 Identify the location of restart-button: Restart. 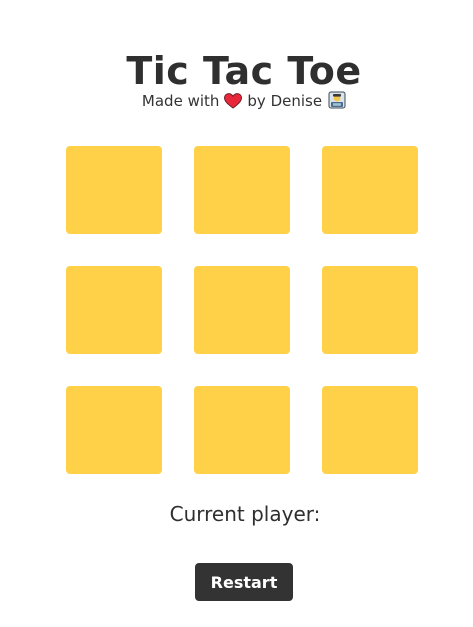
(244, 582).